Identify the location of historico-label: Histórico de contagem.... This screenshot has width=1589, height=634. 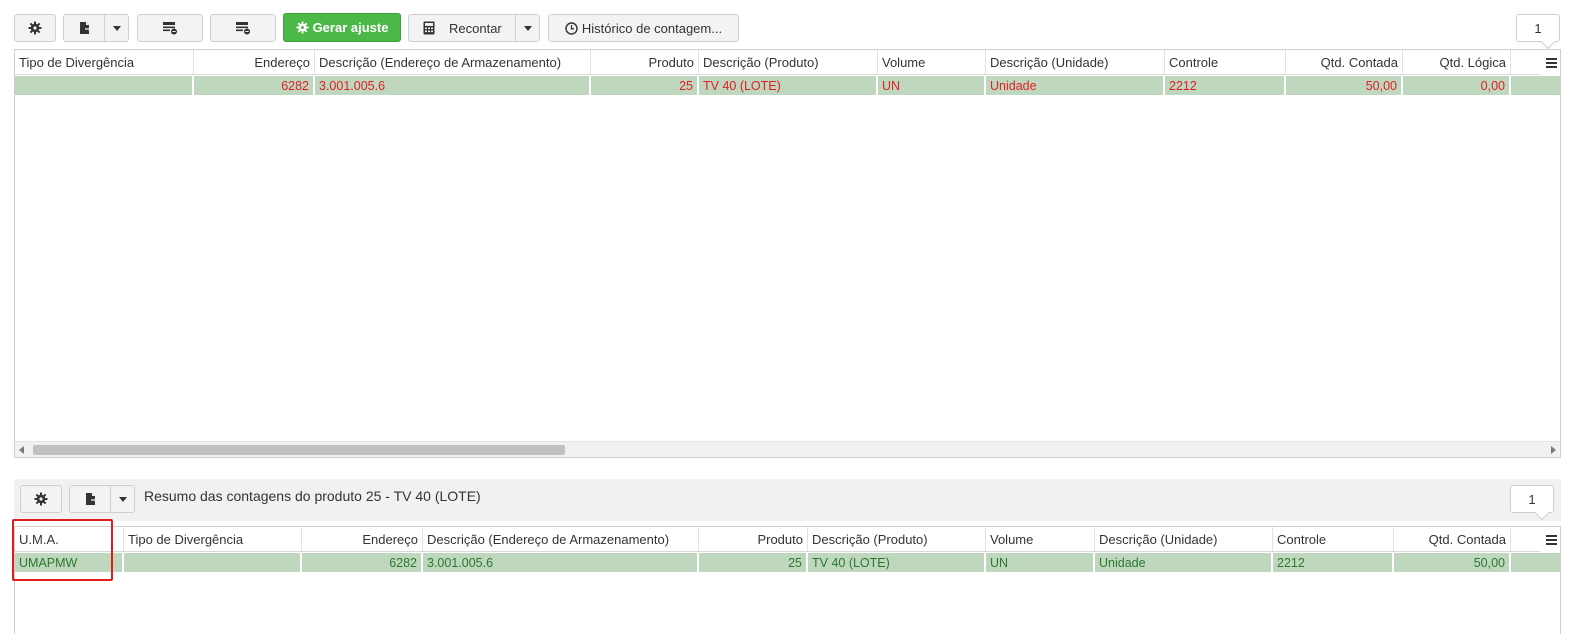
(652, 28).